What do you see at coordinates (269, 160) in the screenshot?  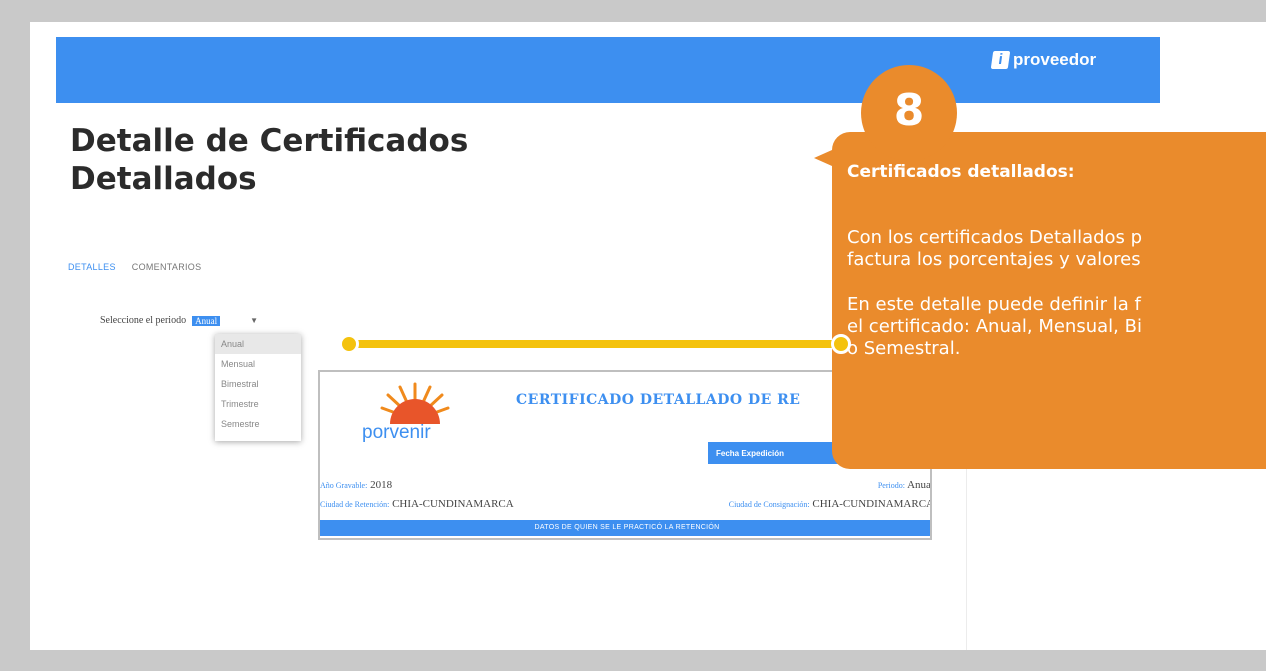 I see `page-title: Detalle de Certificados Detallados` at bounding box center [269, 160].